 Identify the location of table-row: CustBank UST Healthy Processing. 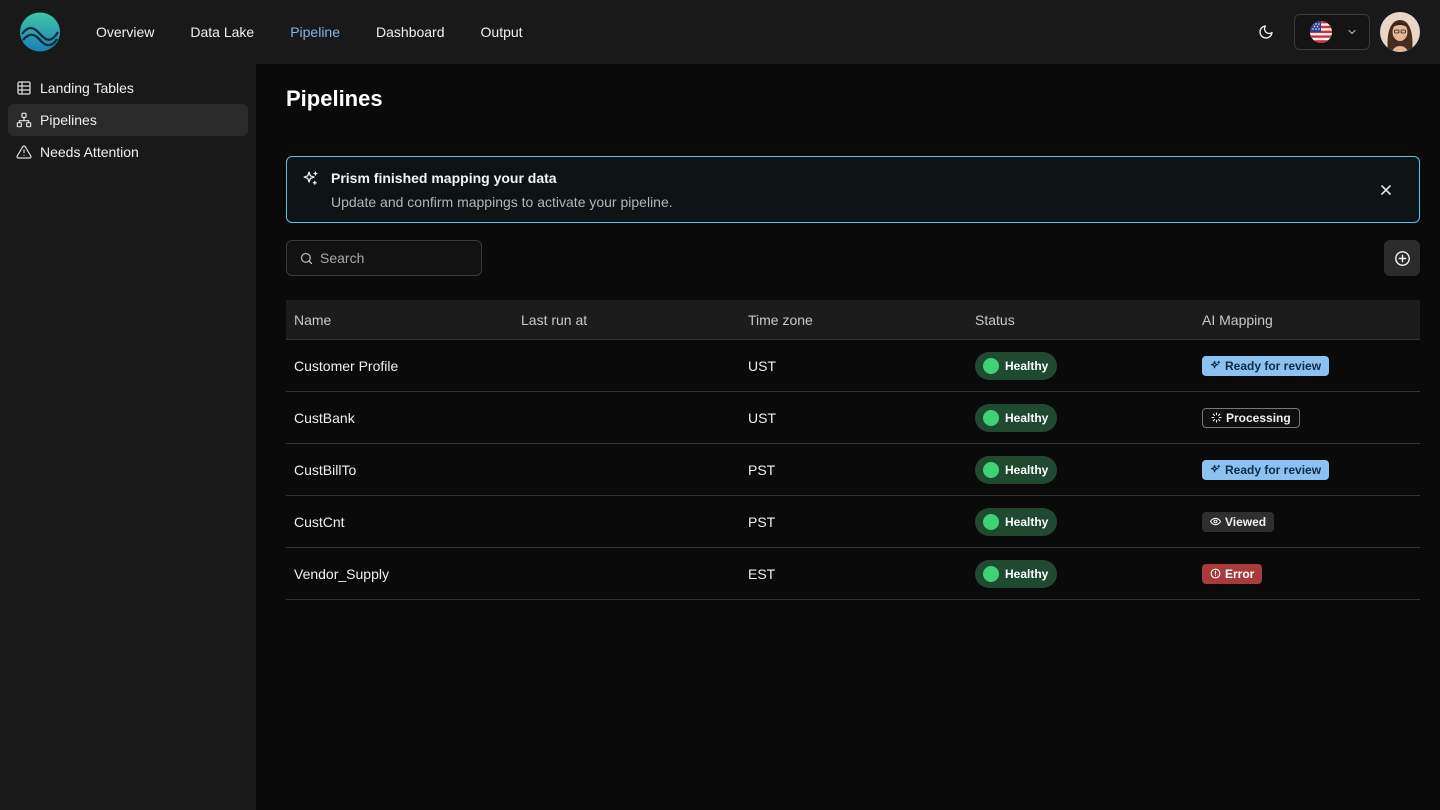
(853, 418).